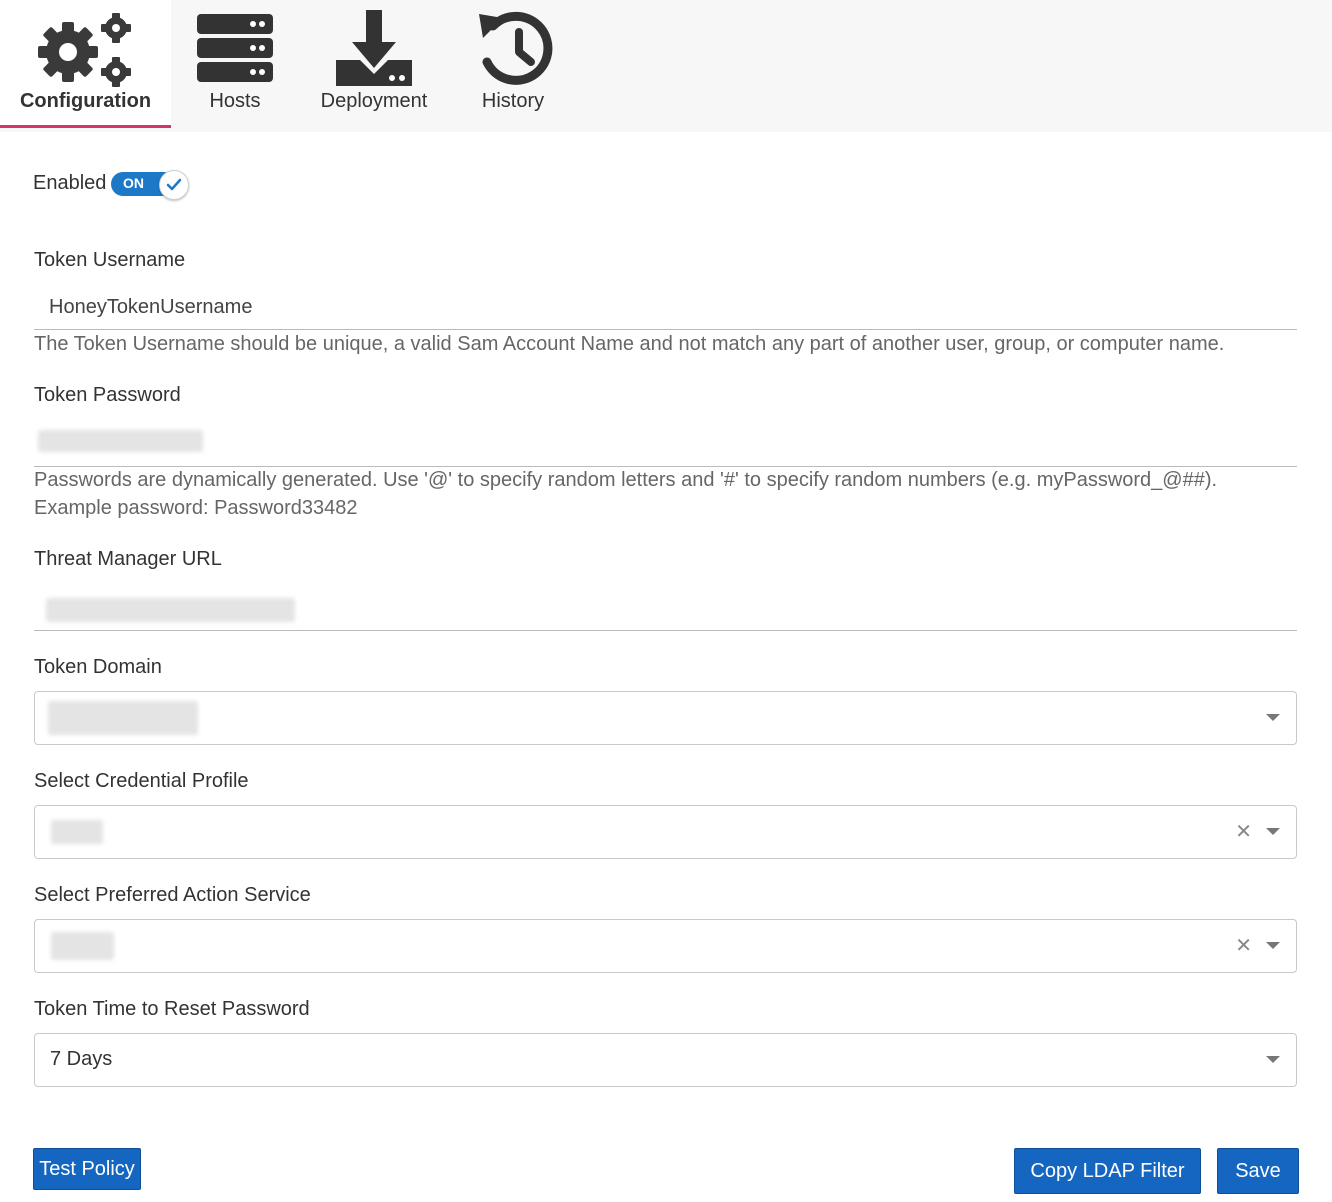 Image resolution: width=1332 pixels, height=1202 pixels. Describe the element at coordinates (133, 183) in the screenshot. I see `toggle-state-text: ON` at that location.